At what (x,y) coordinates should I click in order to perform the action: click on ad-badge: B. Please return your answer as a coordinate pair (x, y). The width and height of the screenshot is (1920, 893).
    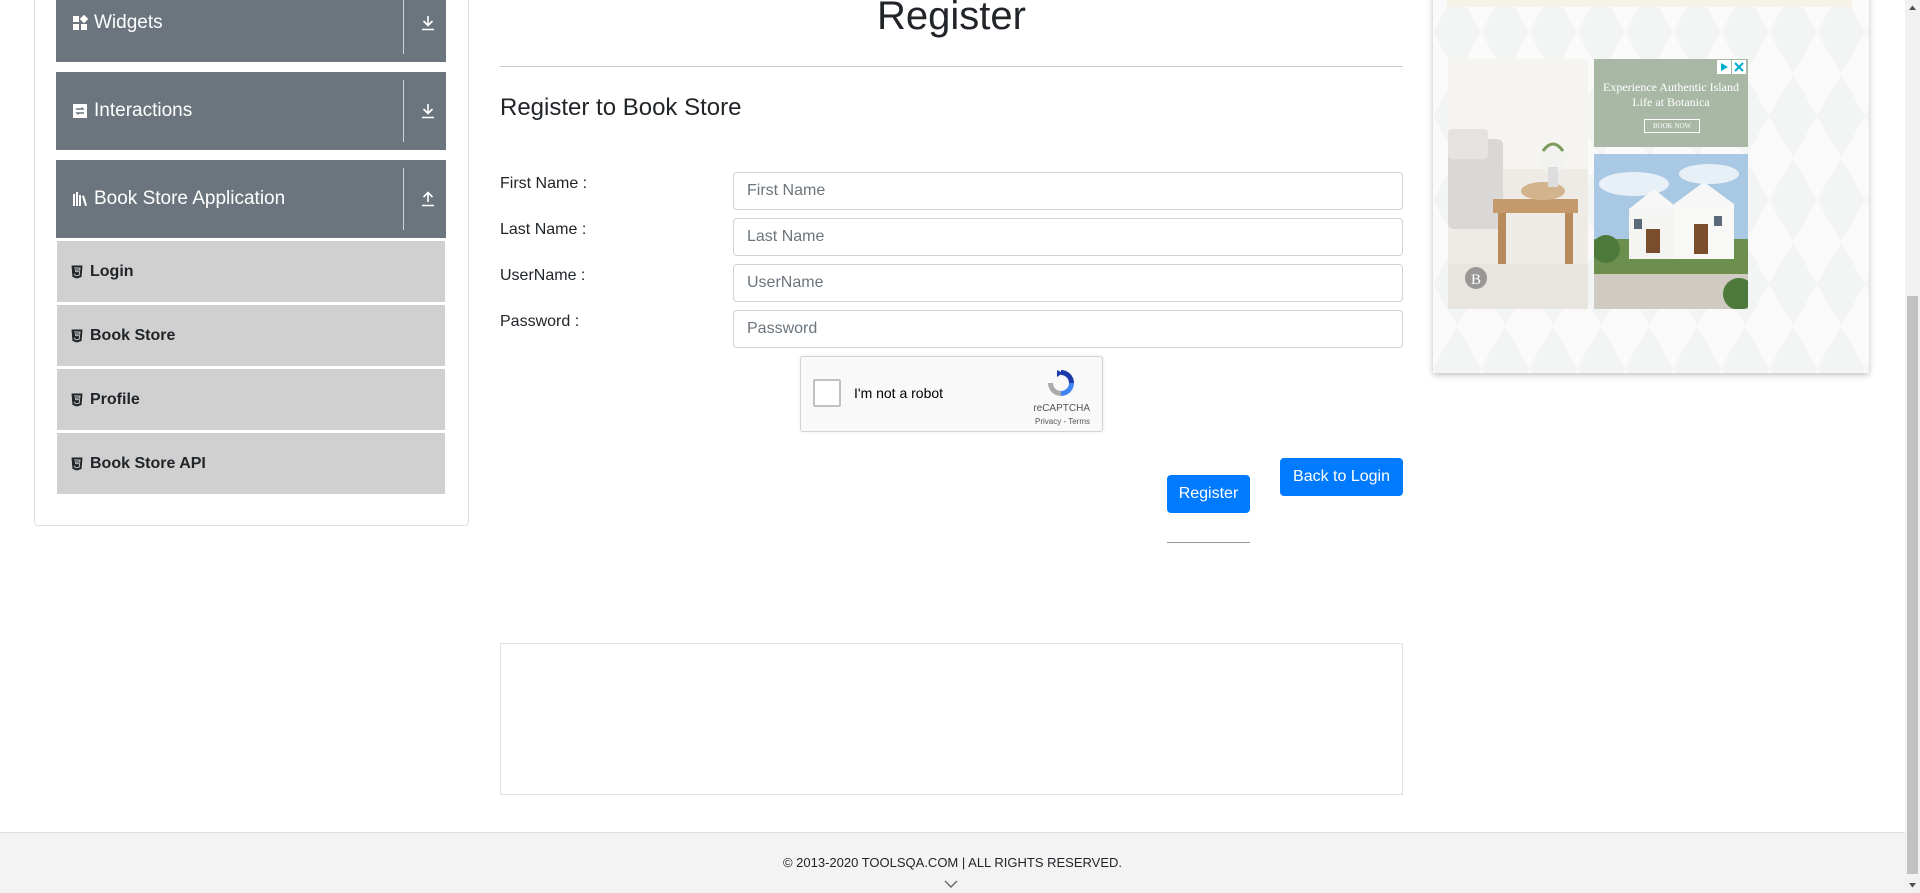
    Looking at the image, I should click on (1476, 280).